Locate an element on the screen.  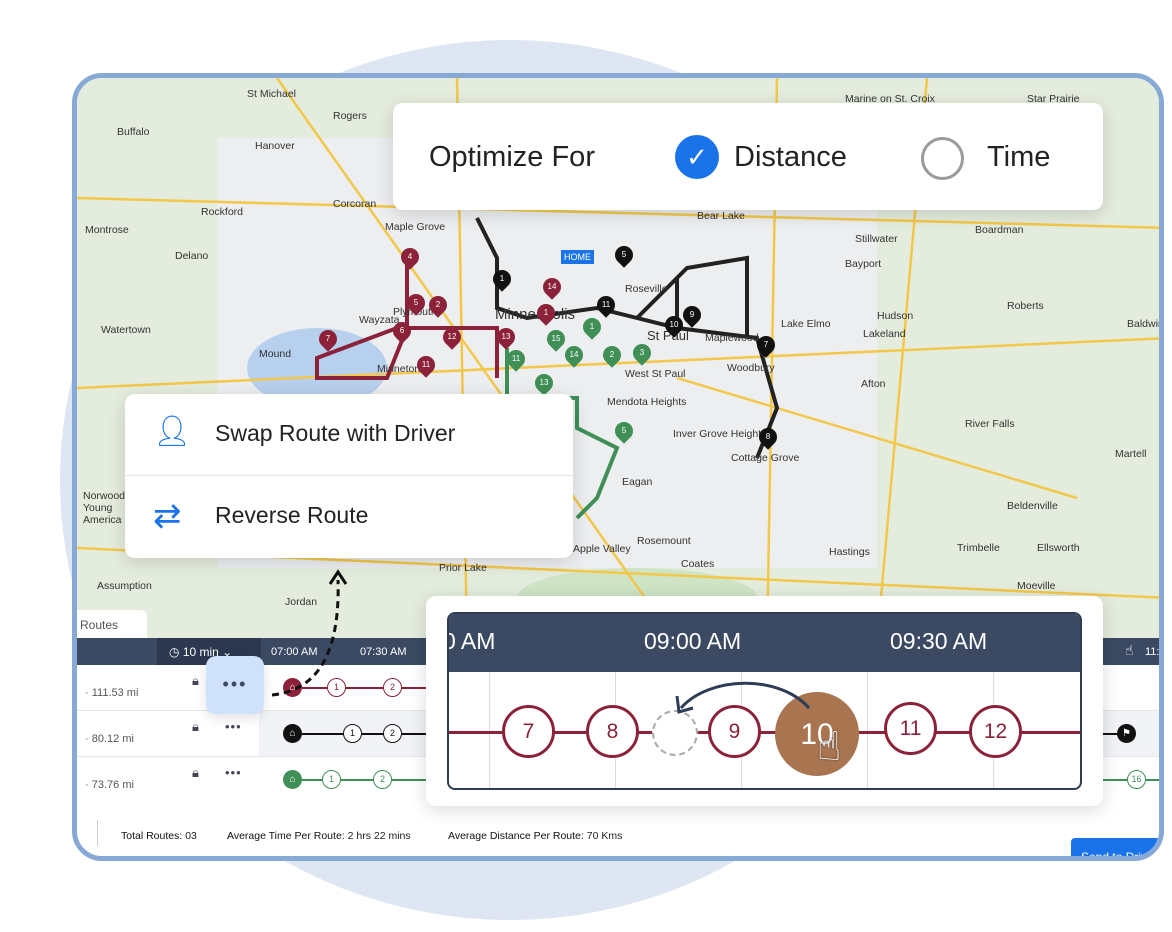
map-pin-green: 5 is located at coordinates (624, 431).